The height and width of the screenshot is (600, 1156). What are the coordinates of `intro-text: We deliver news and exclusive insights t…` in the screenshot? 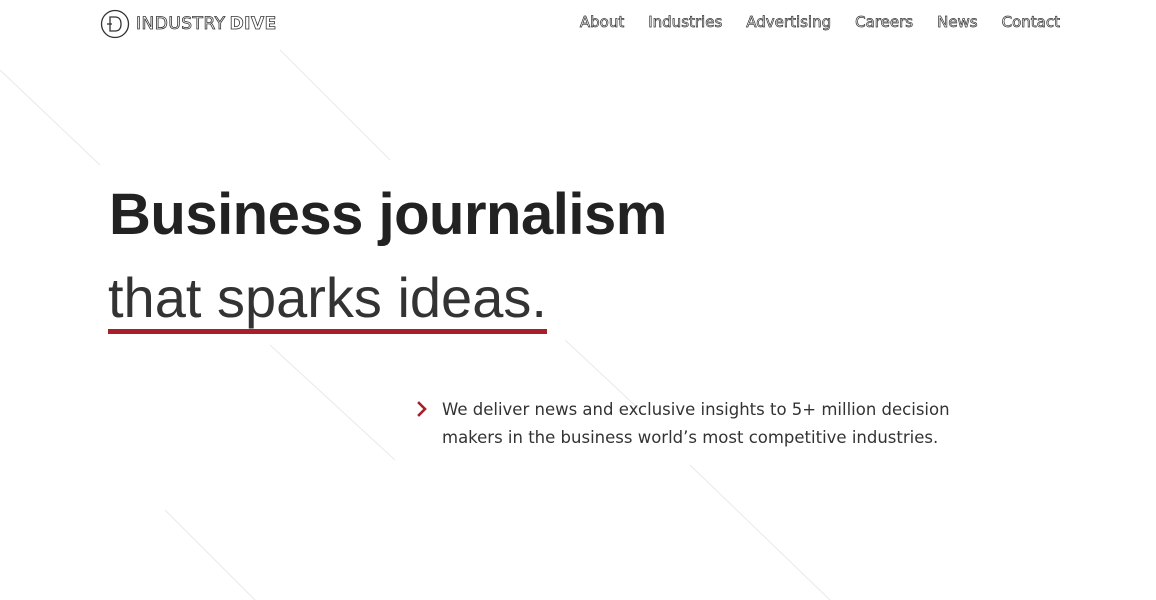 It's located at (696, 424).